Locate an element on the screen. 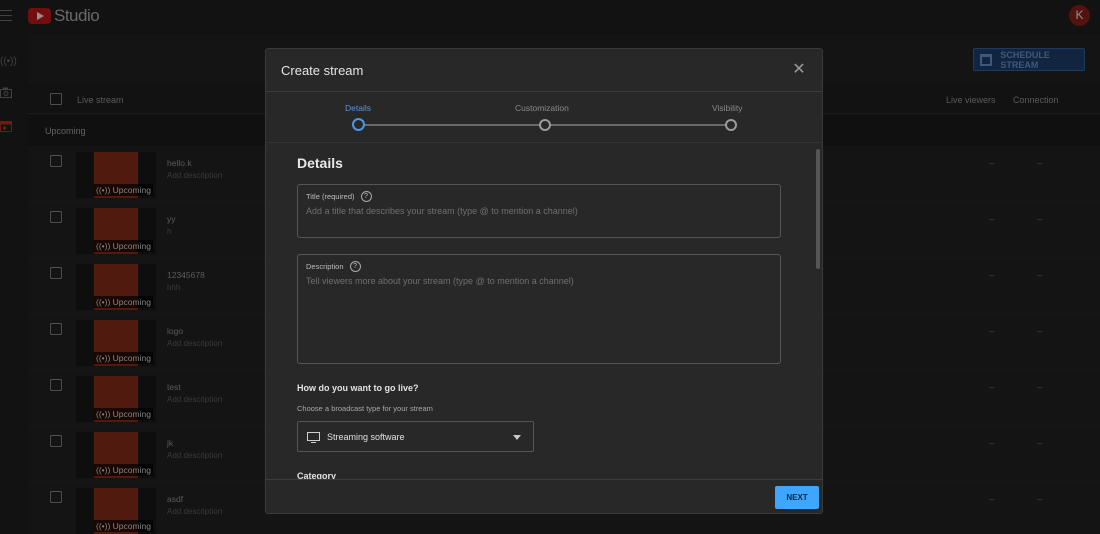 Image resolution: width=1100 pixels, height=534 pixels. category-label: Category is located at coordinates (317, 475).